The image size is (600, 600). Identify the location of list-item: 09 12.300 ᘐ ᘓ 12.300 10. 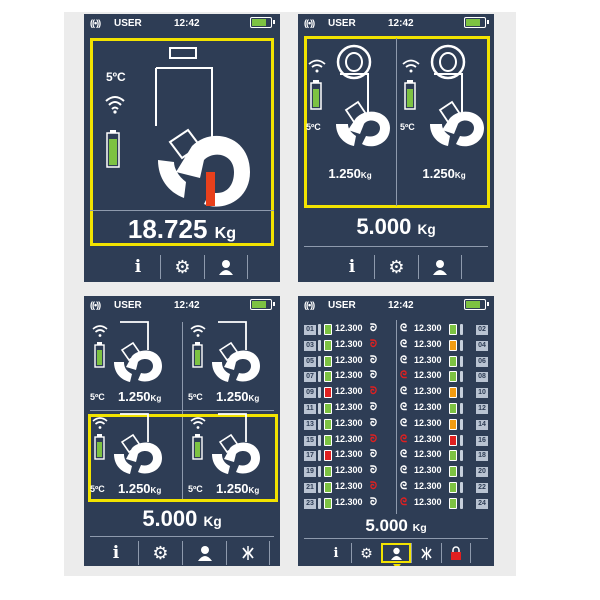
(396, 393).